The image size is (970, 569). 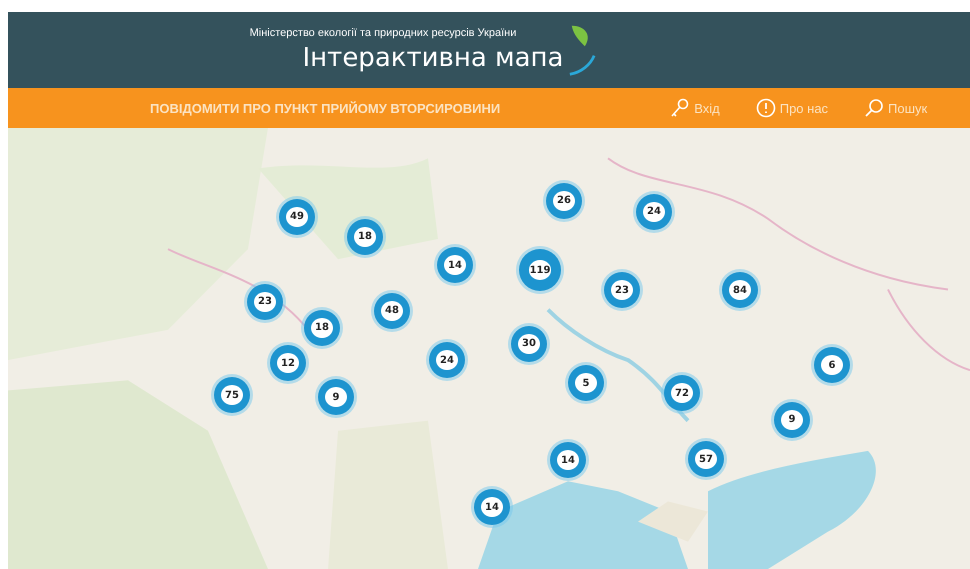 I want to click on ministry-name: Міністерство екології та природних ресурсів України, so click(x=383, y=33).